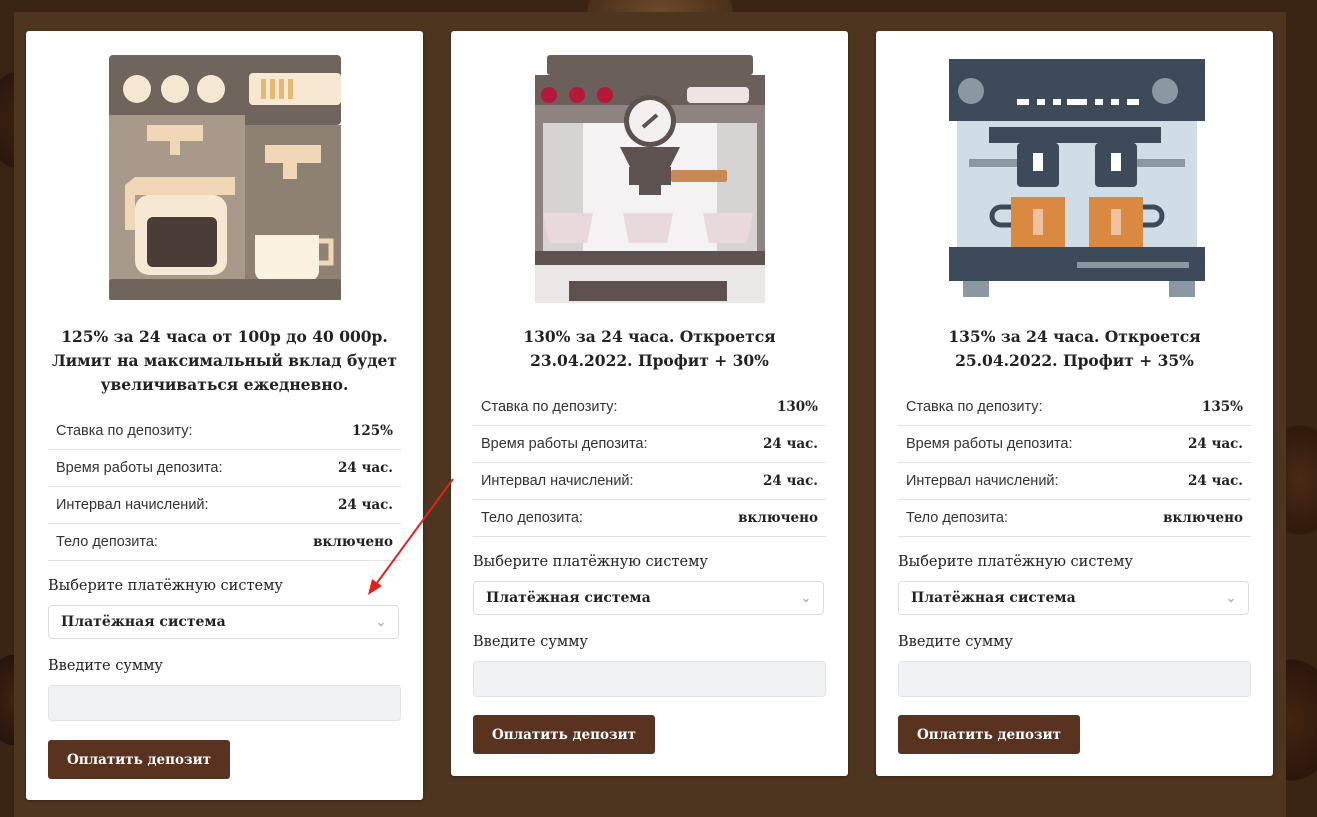 This screenshot has height=817, width=1317. What do you see at coordinates (797, 407) in the screenshot?
I see `spec-value: 130%` at bounding box center [797, 407].